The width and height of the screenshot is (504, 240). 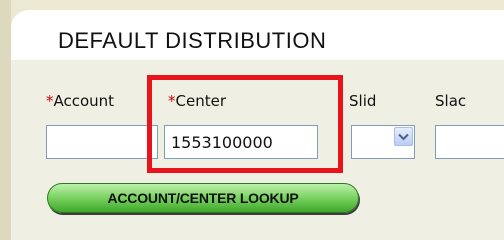 I want to click on account-center-lookup-button: ACCOUNT/CENTER LOOKUP, so click(x=203, y=198).